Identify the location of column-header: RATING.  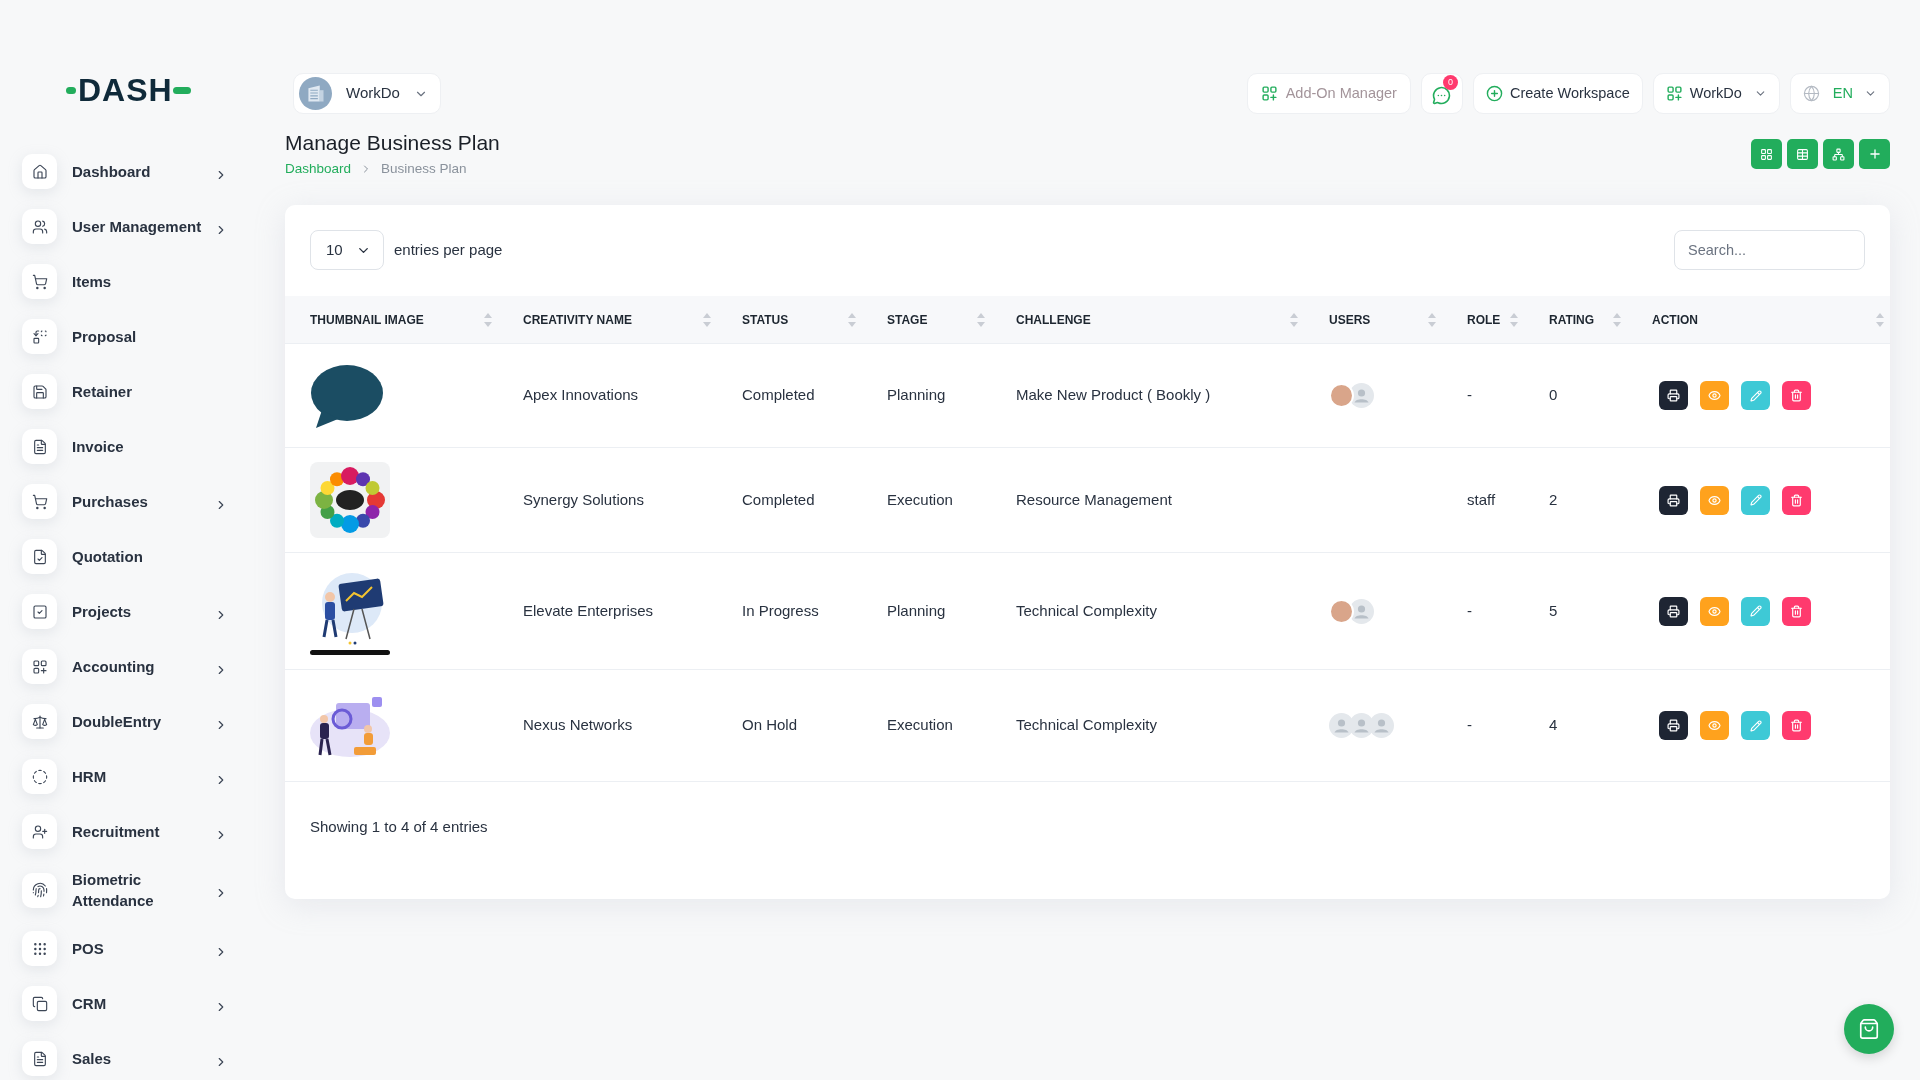
(1575, 319).